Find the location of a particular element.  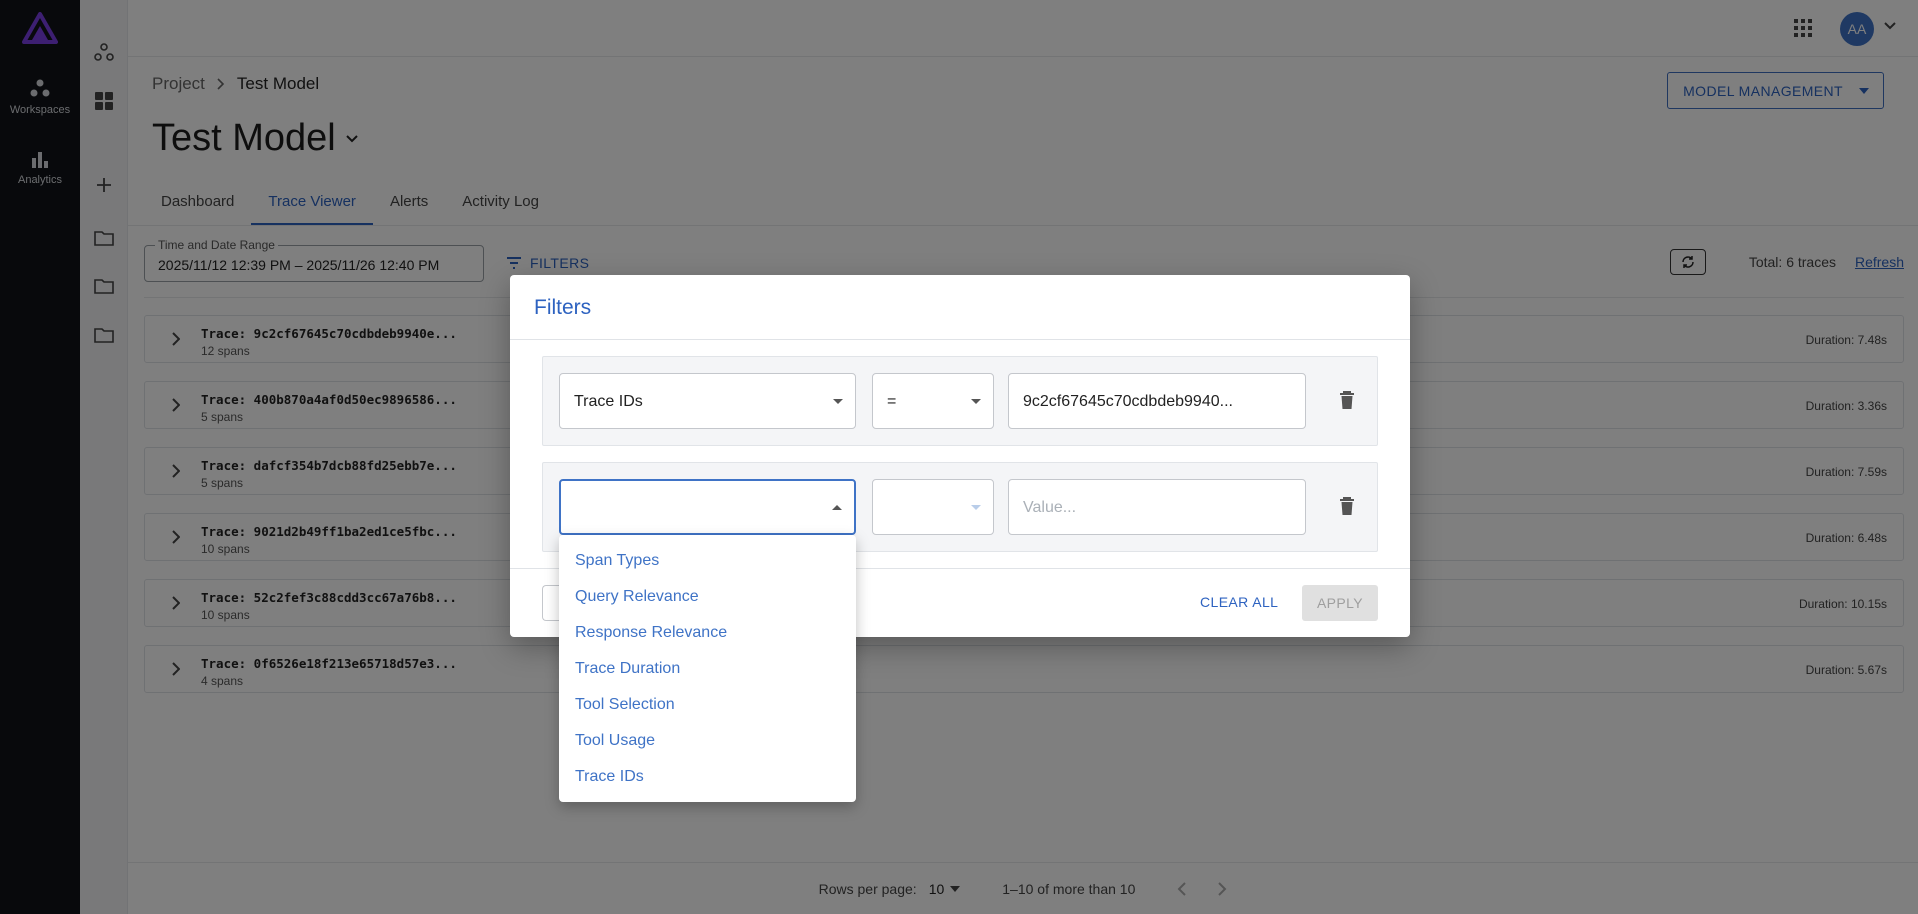

caret-up-icon is located at coordinates (837, 507).